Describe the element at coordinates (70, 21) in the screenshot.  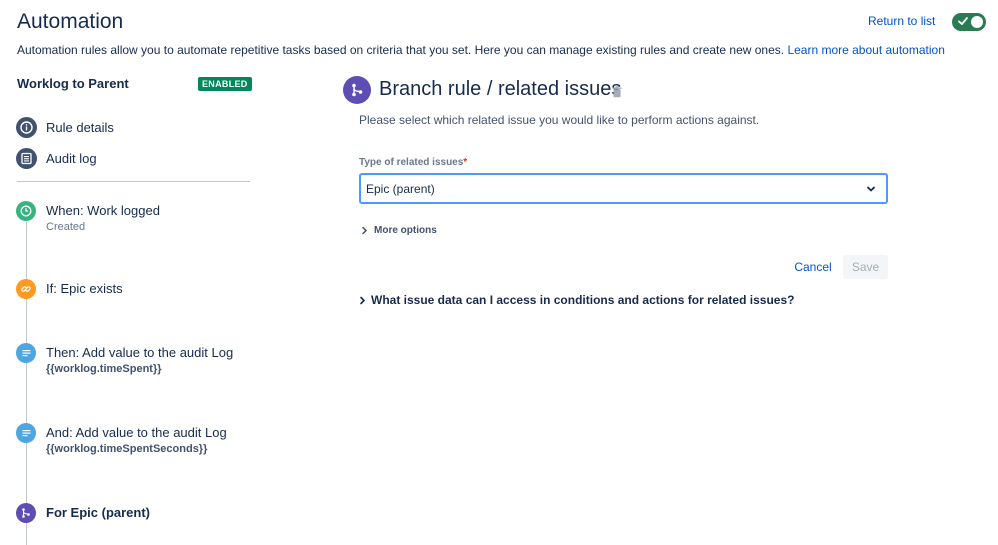
I see `page-title: Automation` at that location.